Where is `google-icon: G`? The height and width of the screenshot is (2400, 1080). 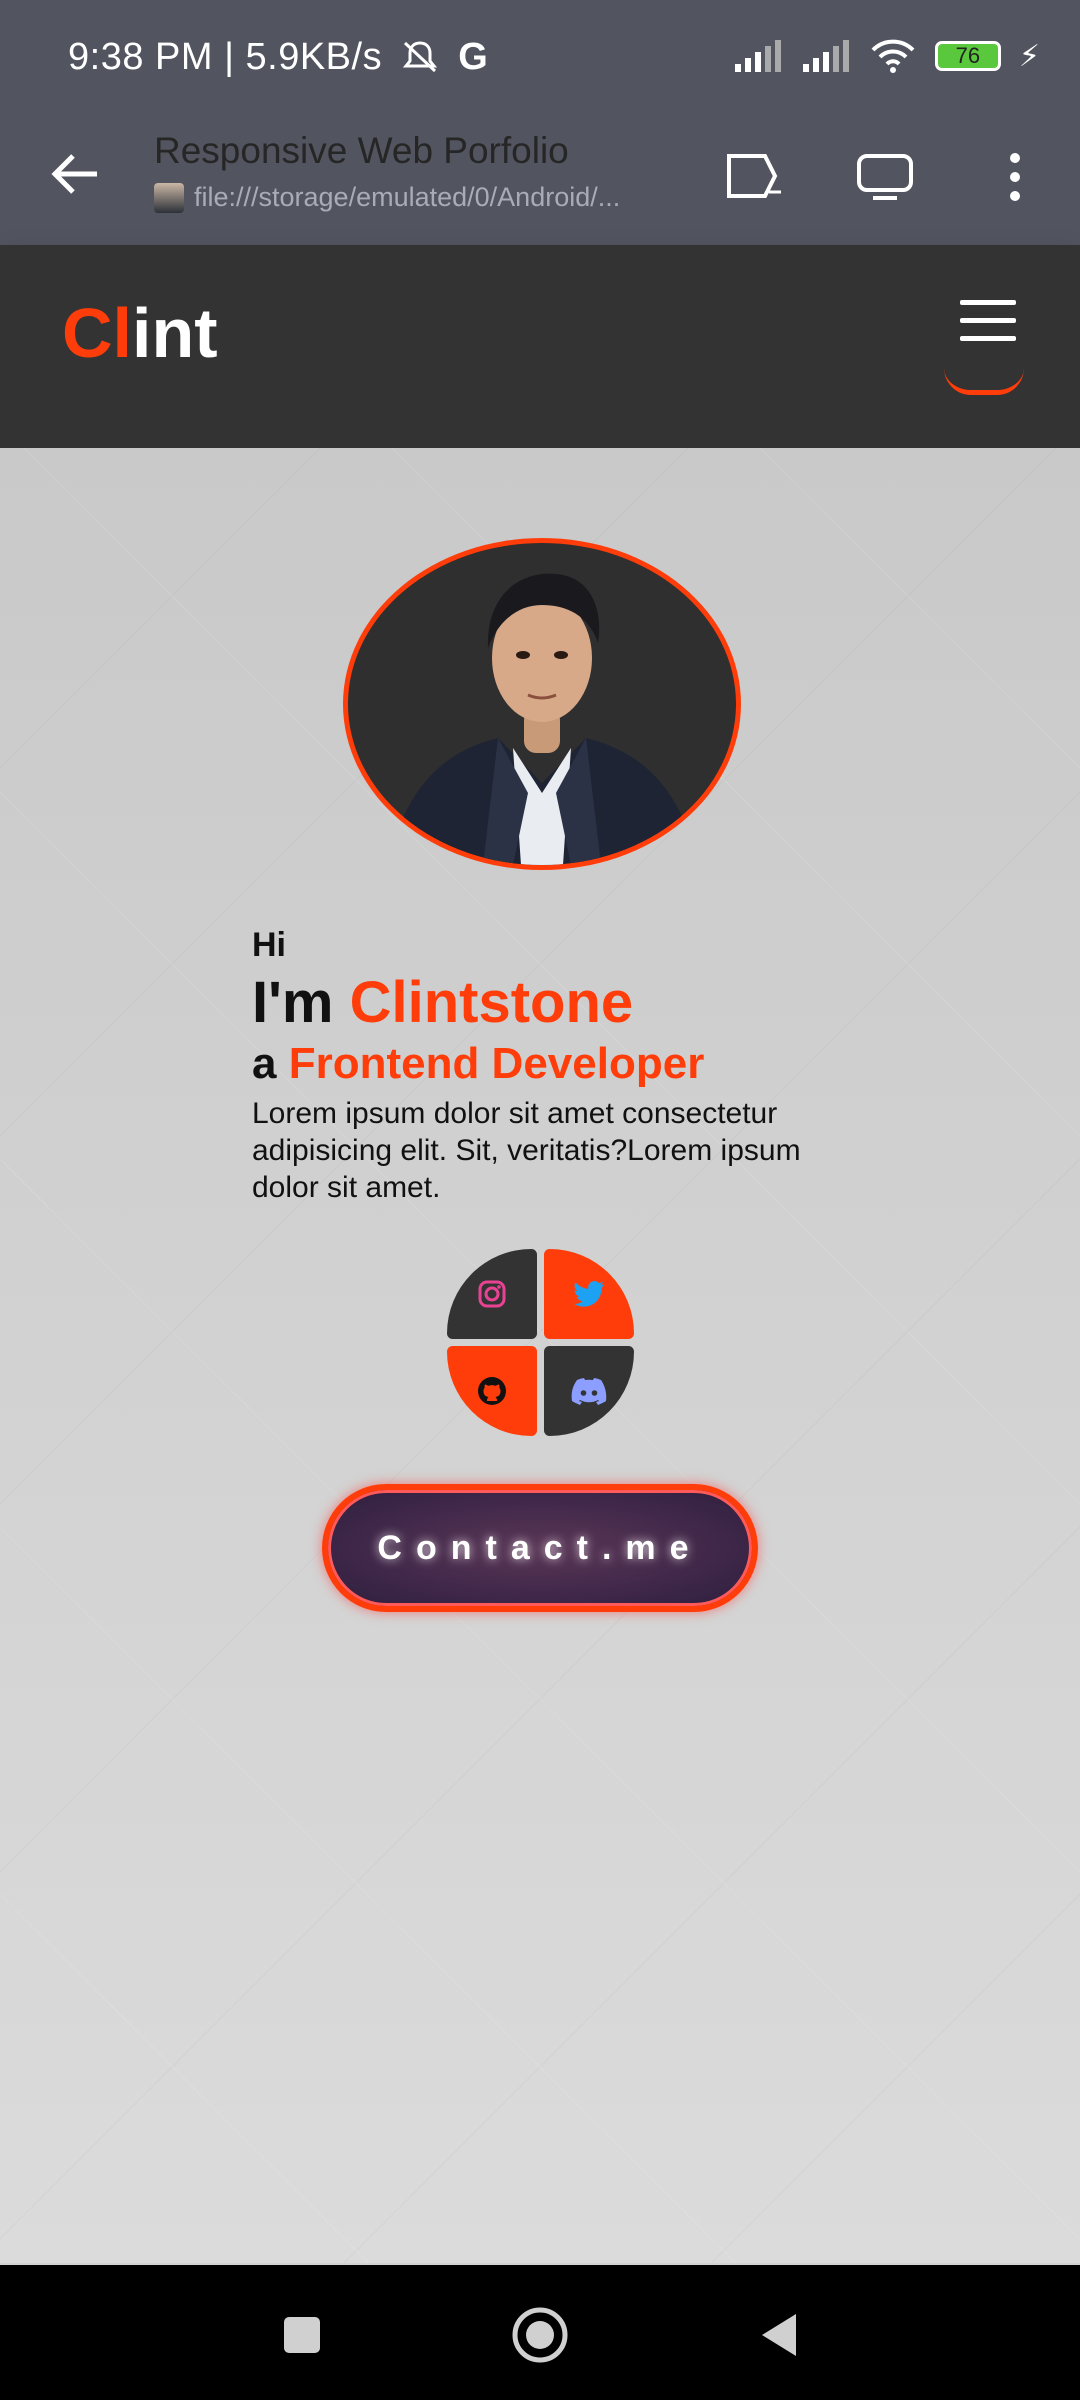 google-icon: G is located at coordinates (473, 57).